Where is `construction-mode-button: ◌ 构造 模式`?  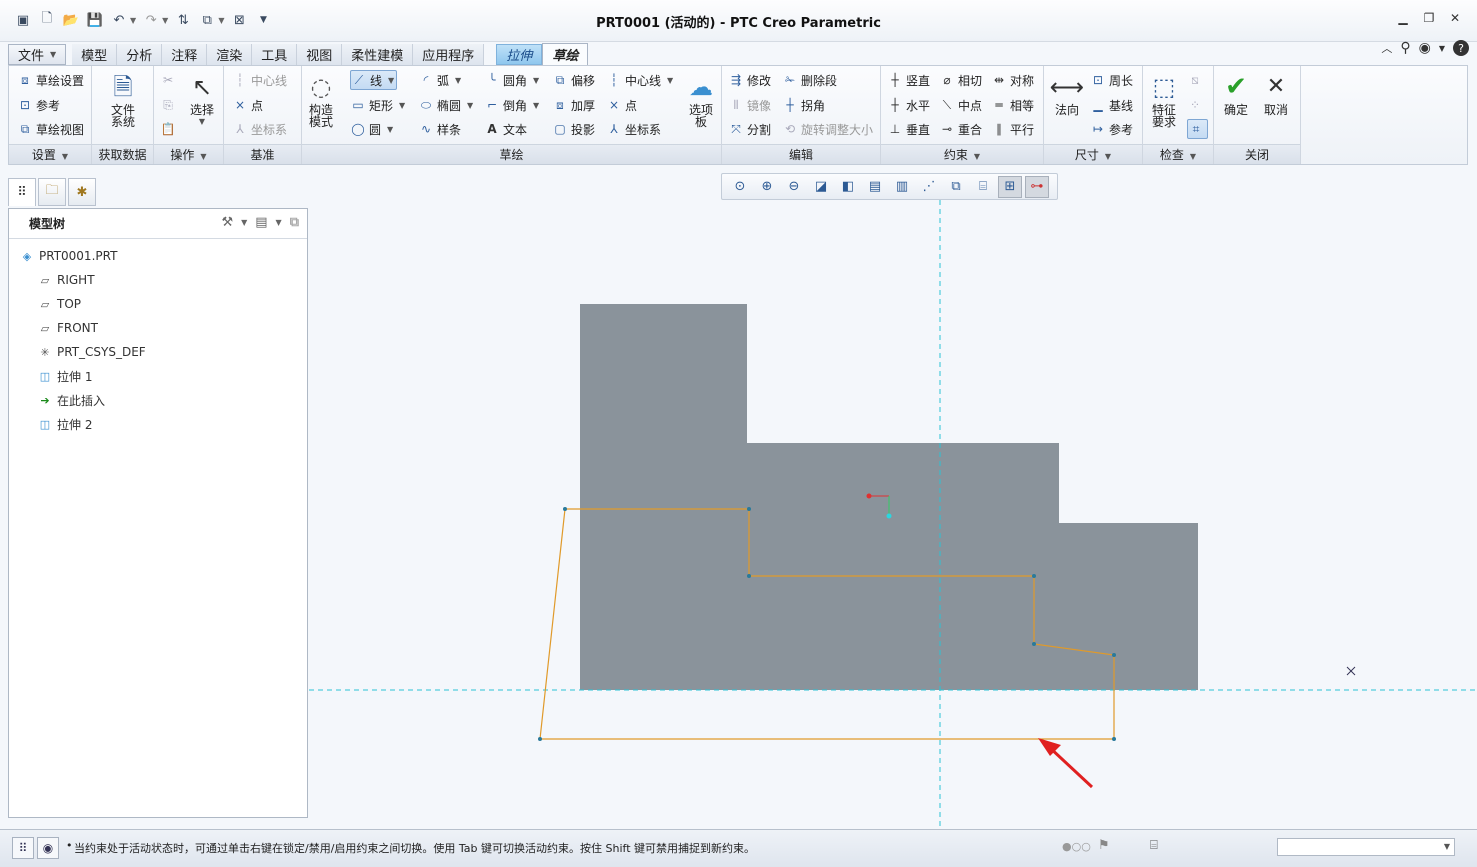
construction-mode-button: ◌ 构造 模式 is located at coordinates (321, 99).